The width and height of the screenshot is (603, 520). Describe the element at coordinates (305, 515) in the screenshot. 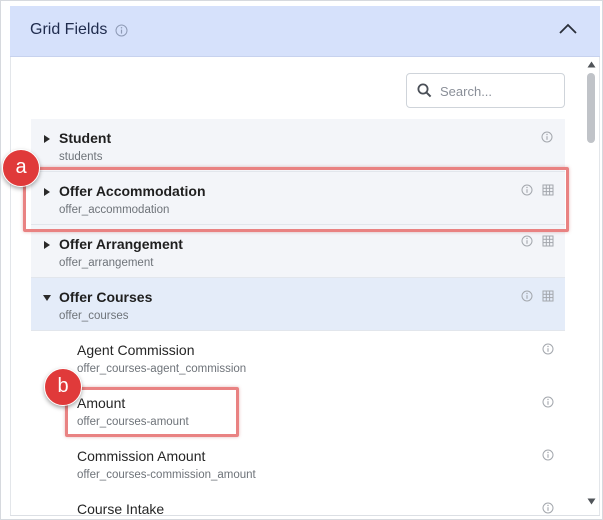

I see `panel-bottom-border` at that location.